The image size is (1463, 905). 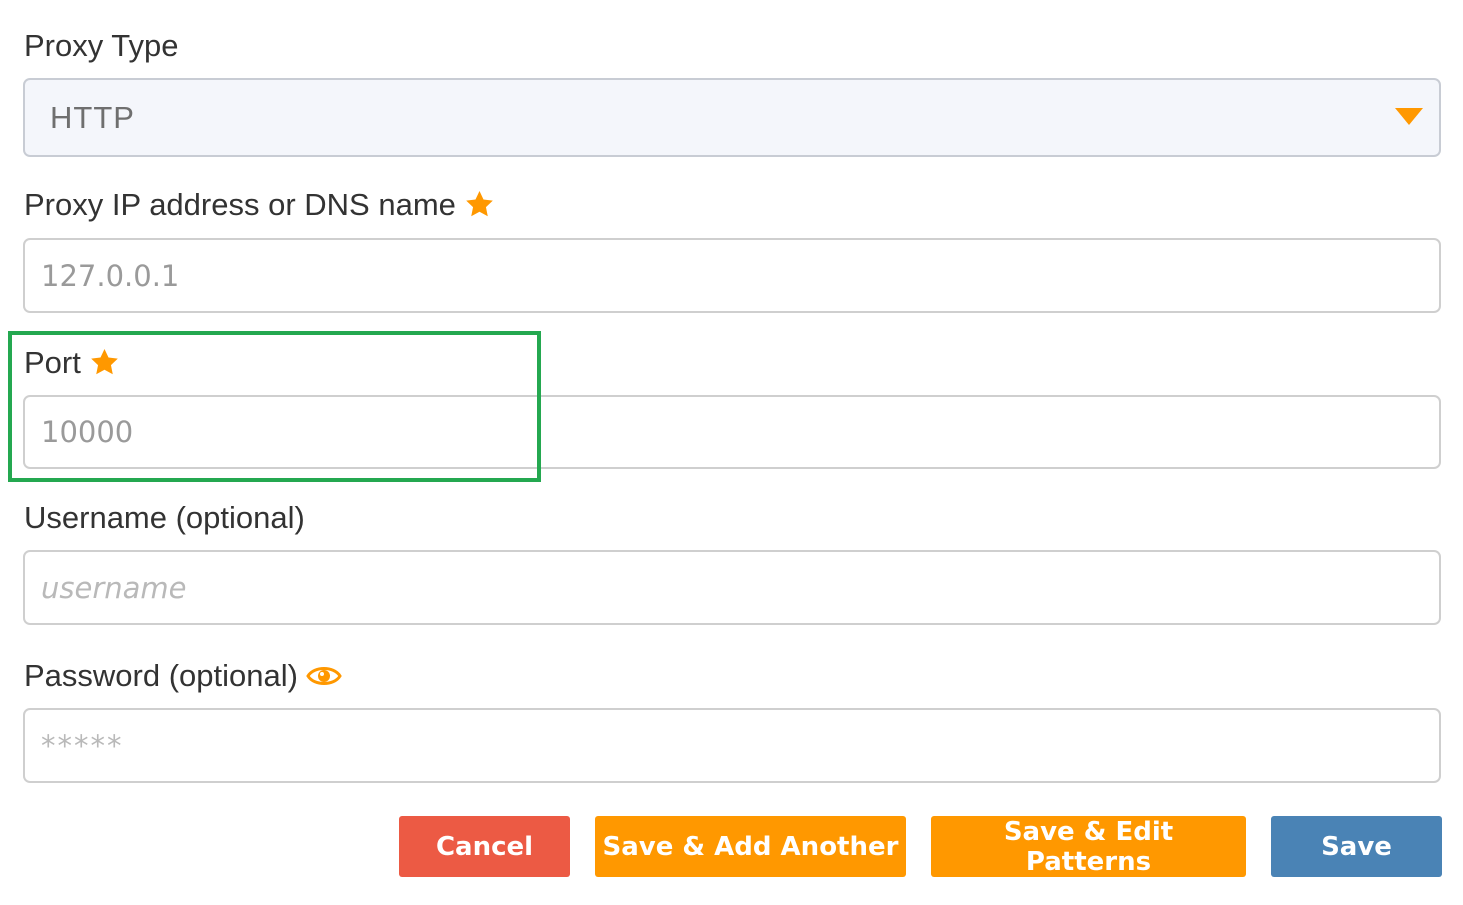 What do you see at coordinates (161, 675) in the screenshot?
I see `password-label-text: Password (optional)` at bounding box center [161, 675].